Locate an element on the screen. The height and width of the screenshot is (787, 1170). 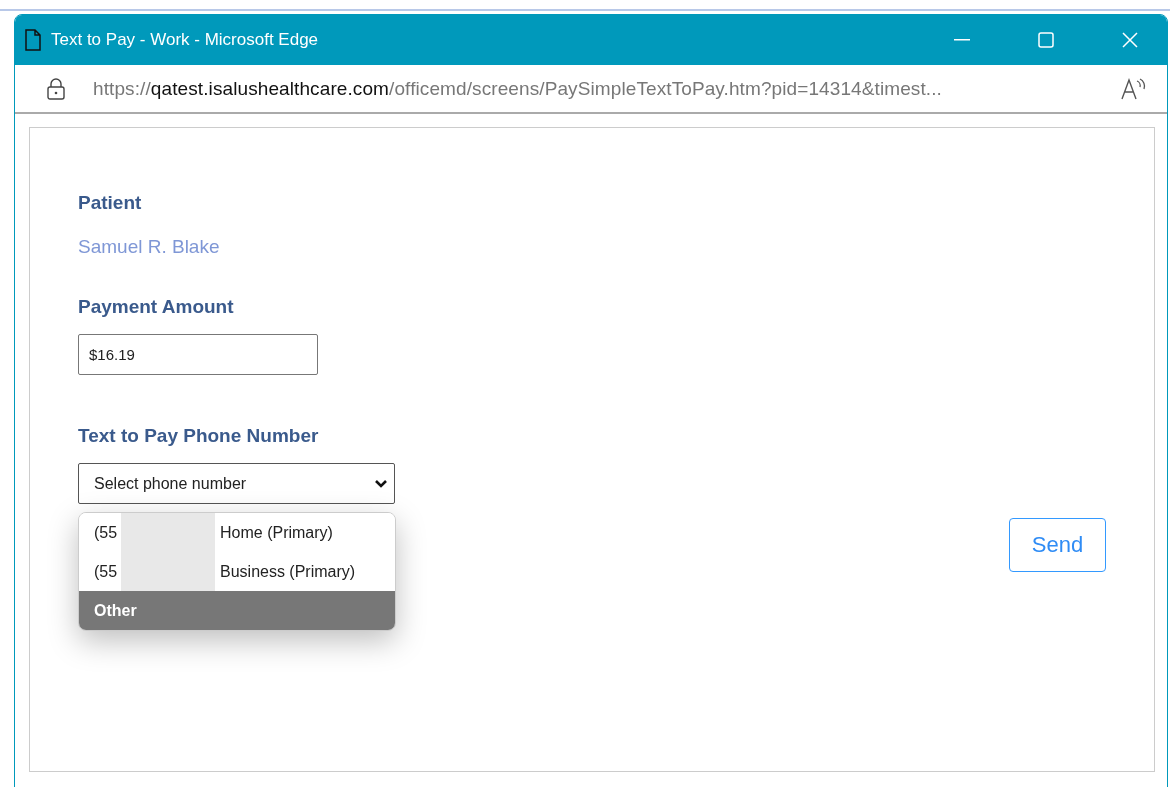
lock-icon is located at coordinates (56, 88).